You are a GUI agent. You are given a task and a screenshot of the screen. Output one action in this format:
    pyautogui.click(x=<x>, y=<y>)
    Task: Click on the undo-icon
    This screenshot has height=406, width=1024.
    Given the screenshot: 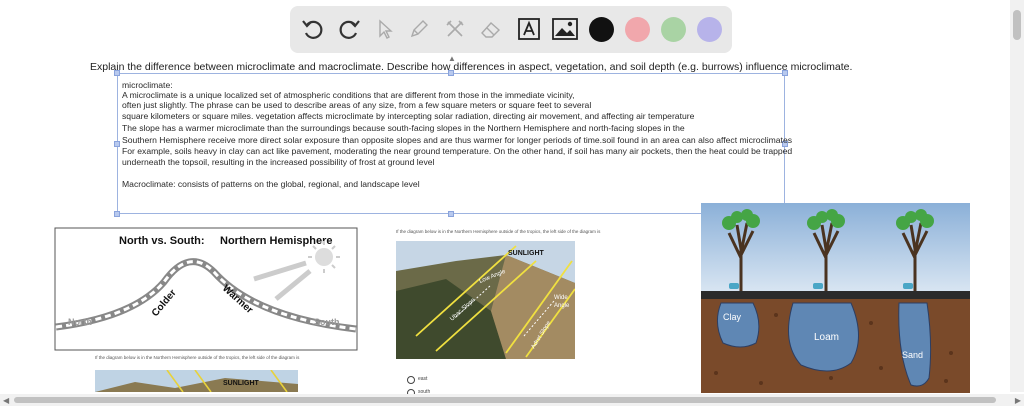 What is the action you would take?
    pyautogui.click(x=313, y=29)
    